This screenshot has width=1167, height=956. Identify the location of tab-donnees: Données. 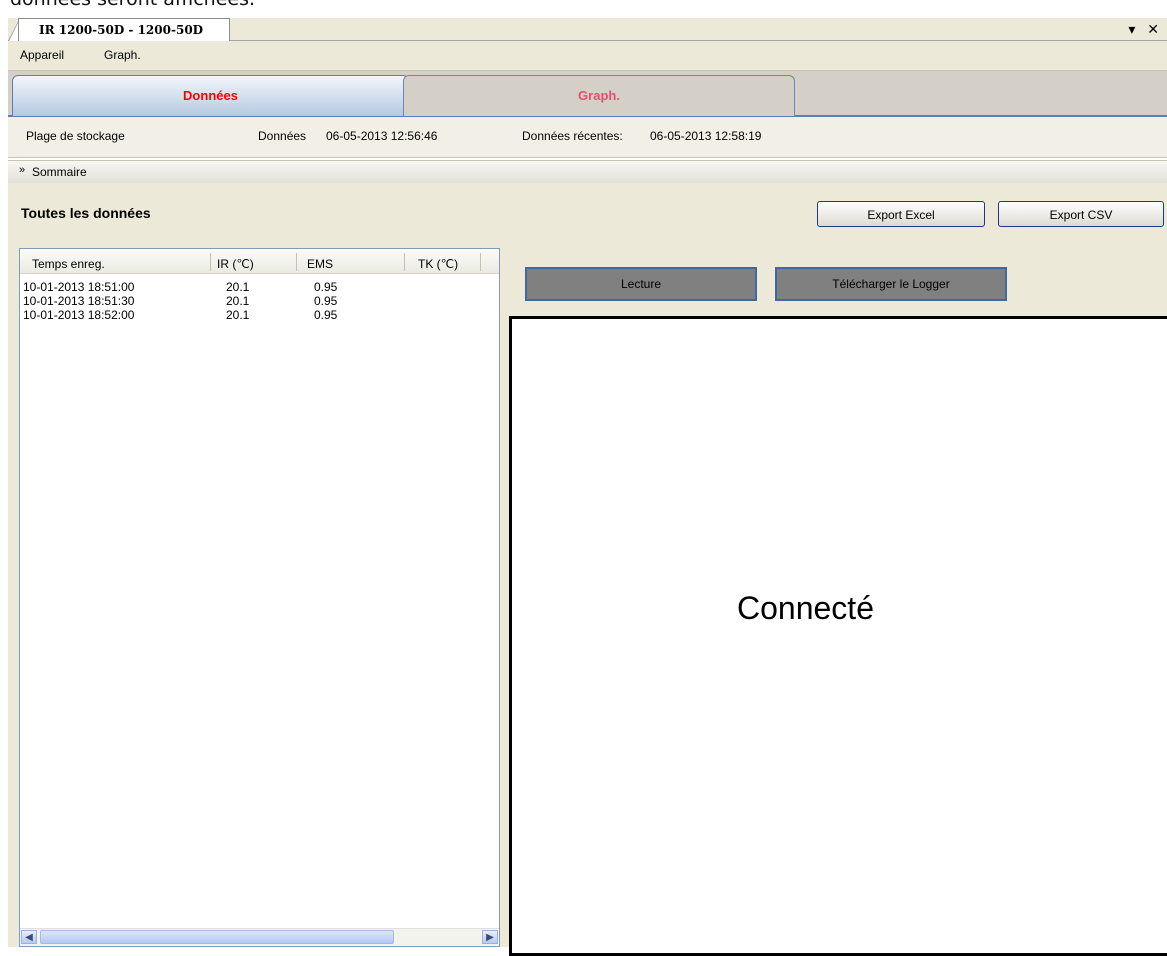
(210, 95).